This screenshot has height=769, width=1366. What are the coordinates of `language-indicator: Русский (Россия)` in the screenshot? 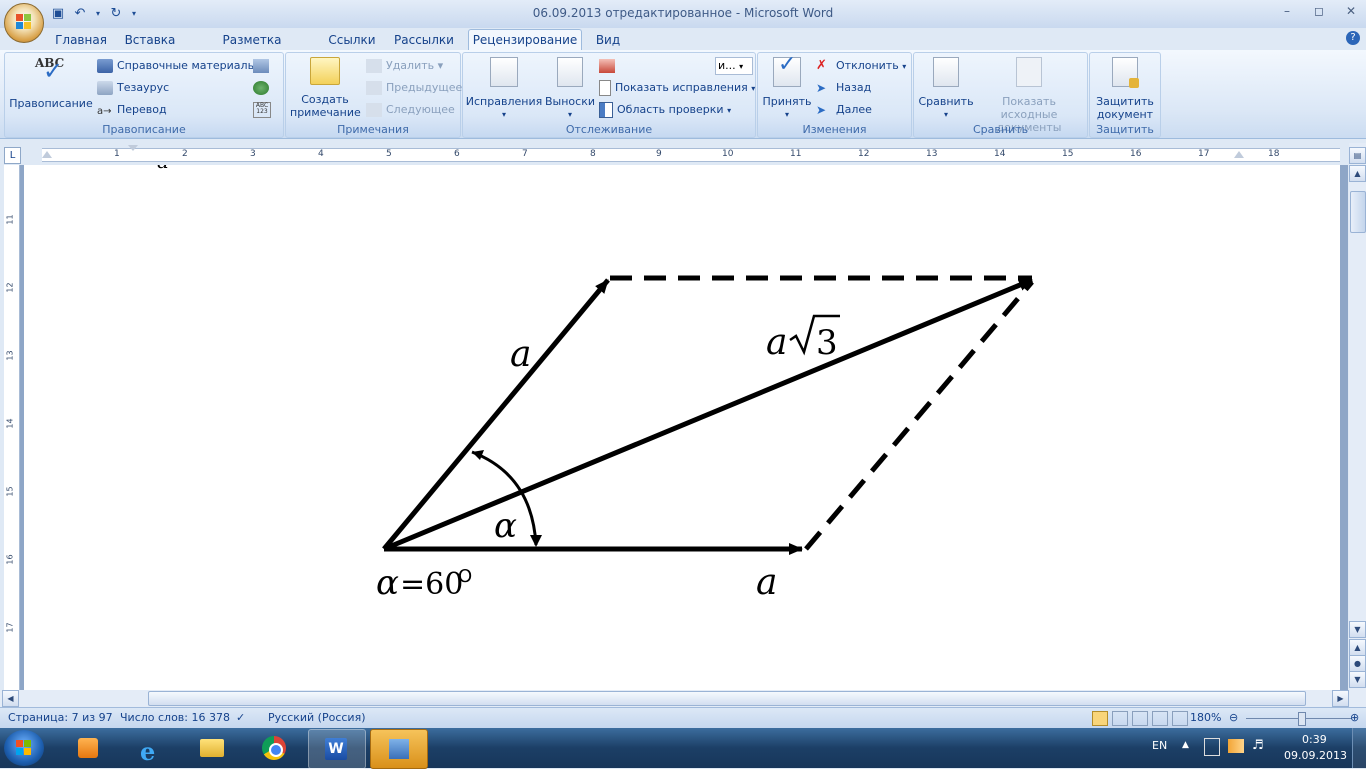 It's located at (317, 717).